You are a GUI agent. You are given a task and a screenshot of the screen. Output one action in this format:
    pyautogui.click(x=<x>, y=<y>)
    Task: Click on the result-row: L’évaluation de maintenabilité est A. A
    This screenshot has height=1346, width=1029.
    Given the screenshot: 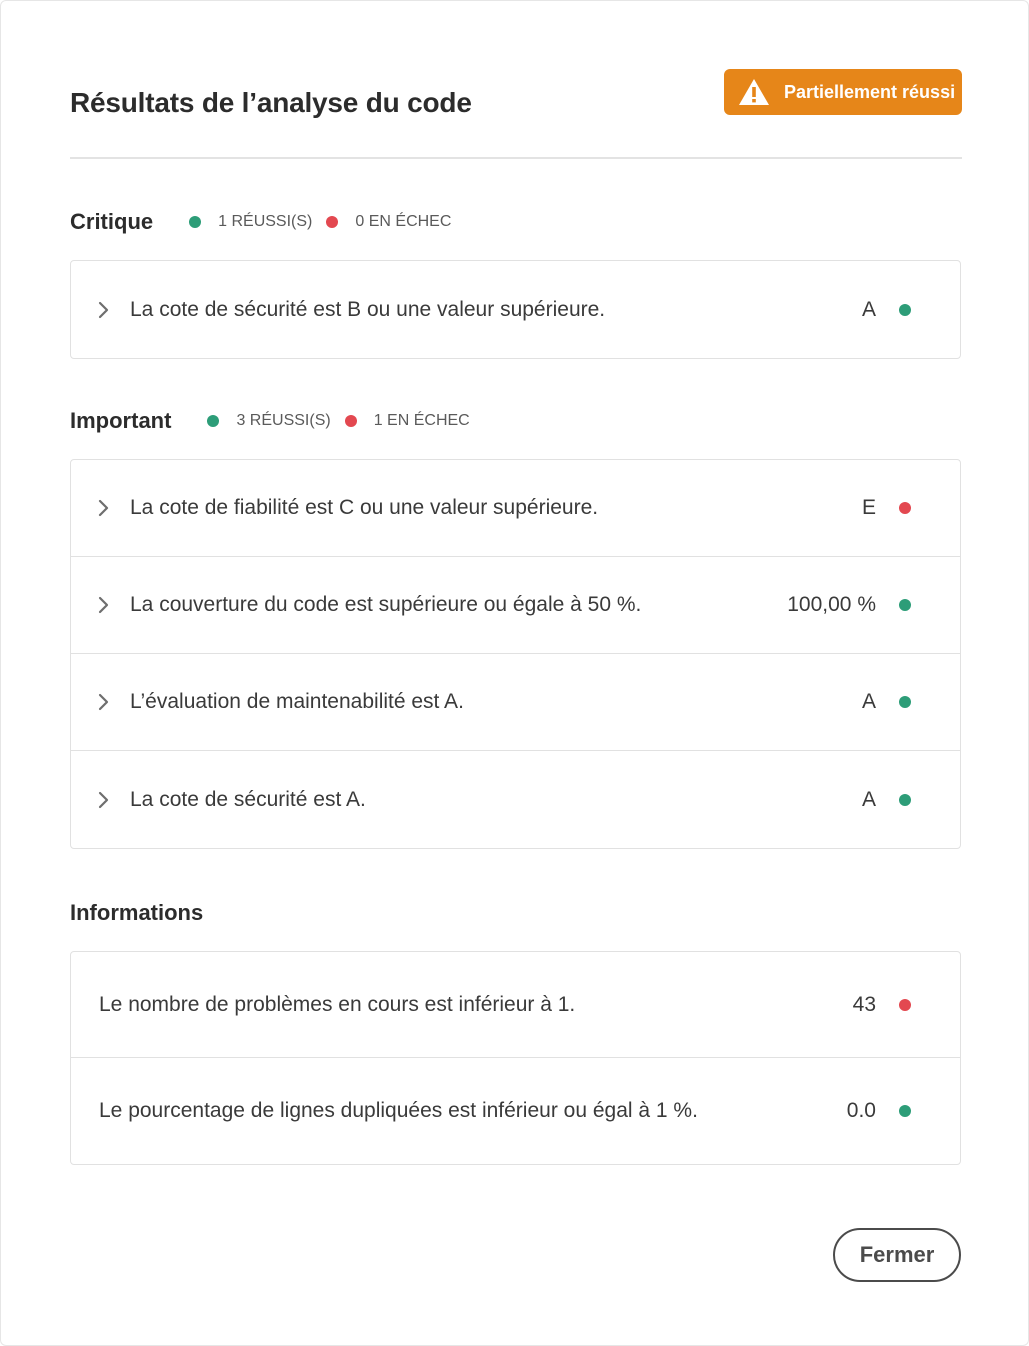 What is the action you would take?
    pyautogui.click(x=515, y=702)
    